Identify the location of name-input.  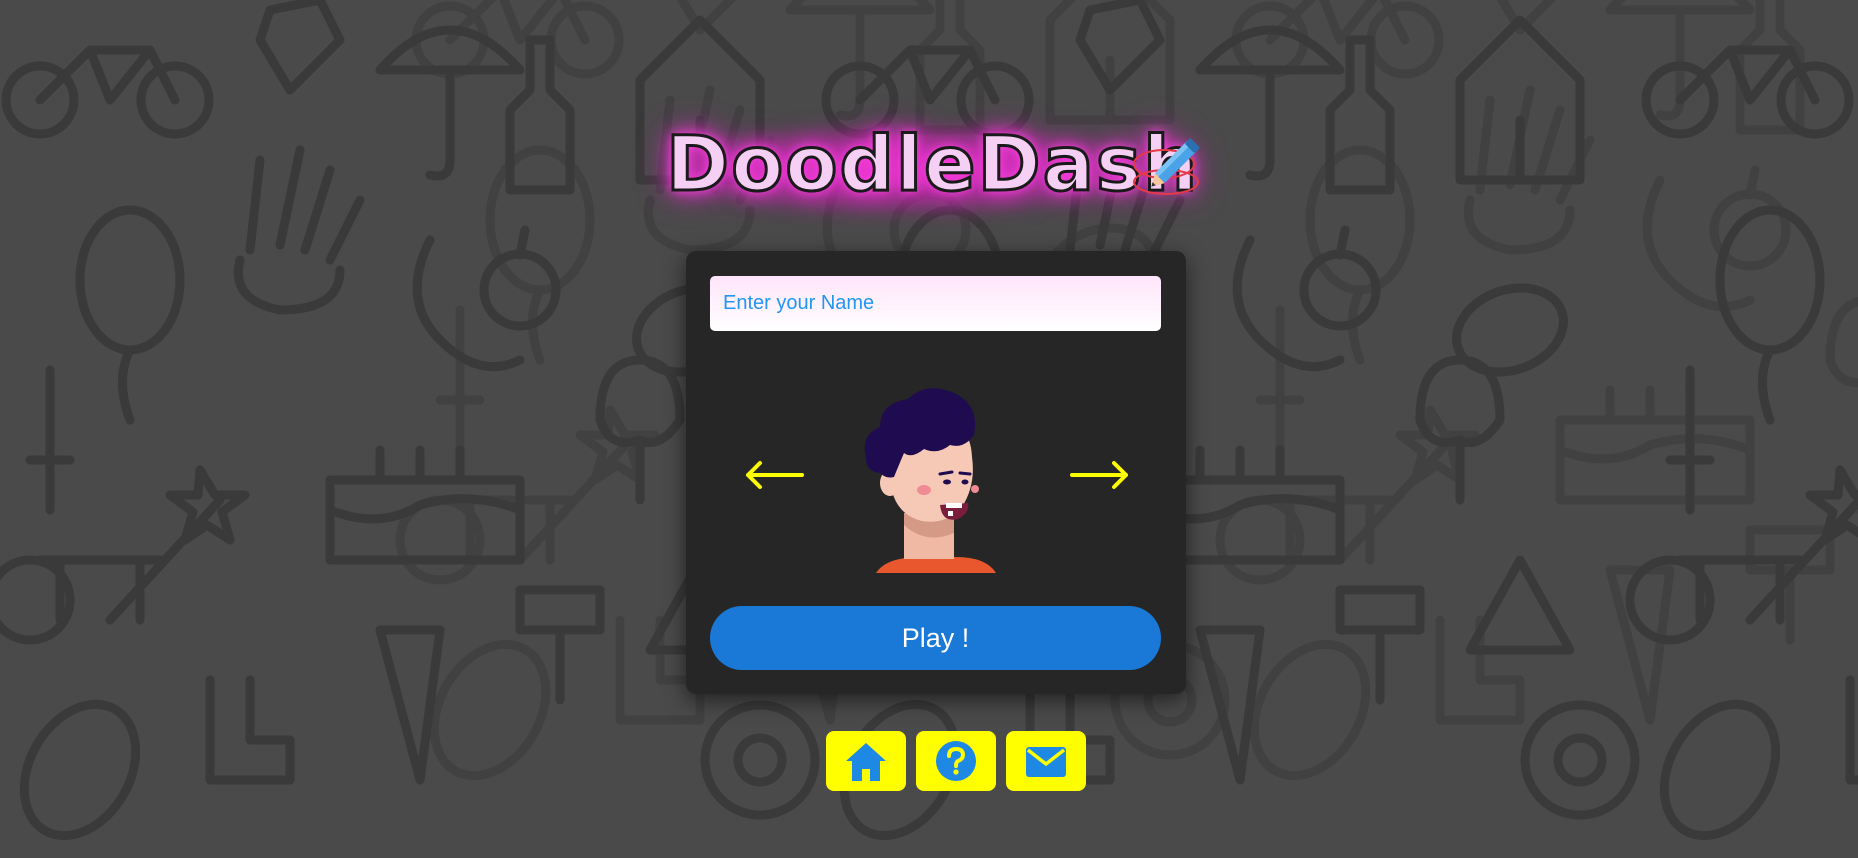
(935, 303).